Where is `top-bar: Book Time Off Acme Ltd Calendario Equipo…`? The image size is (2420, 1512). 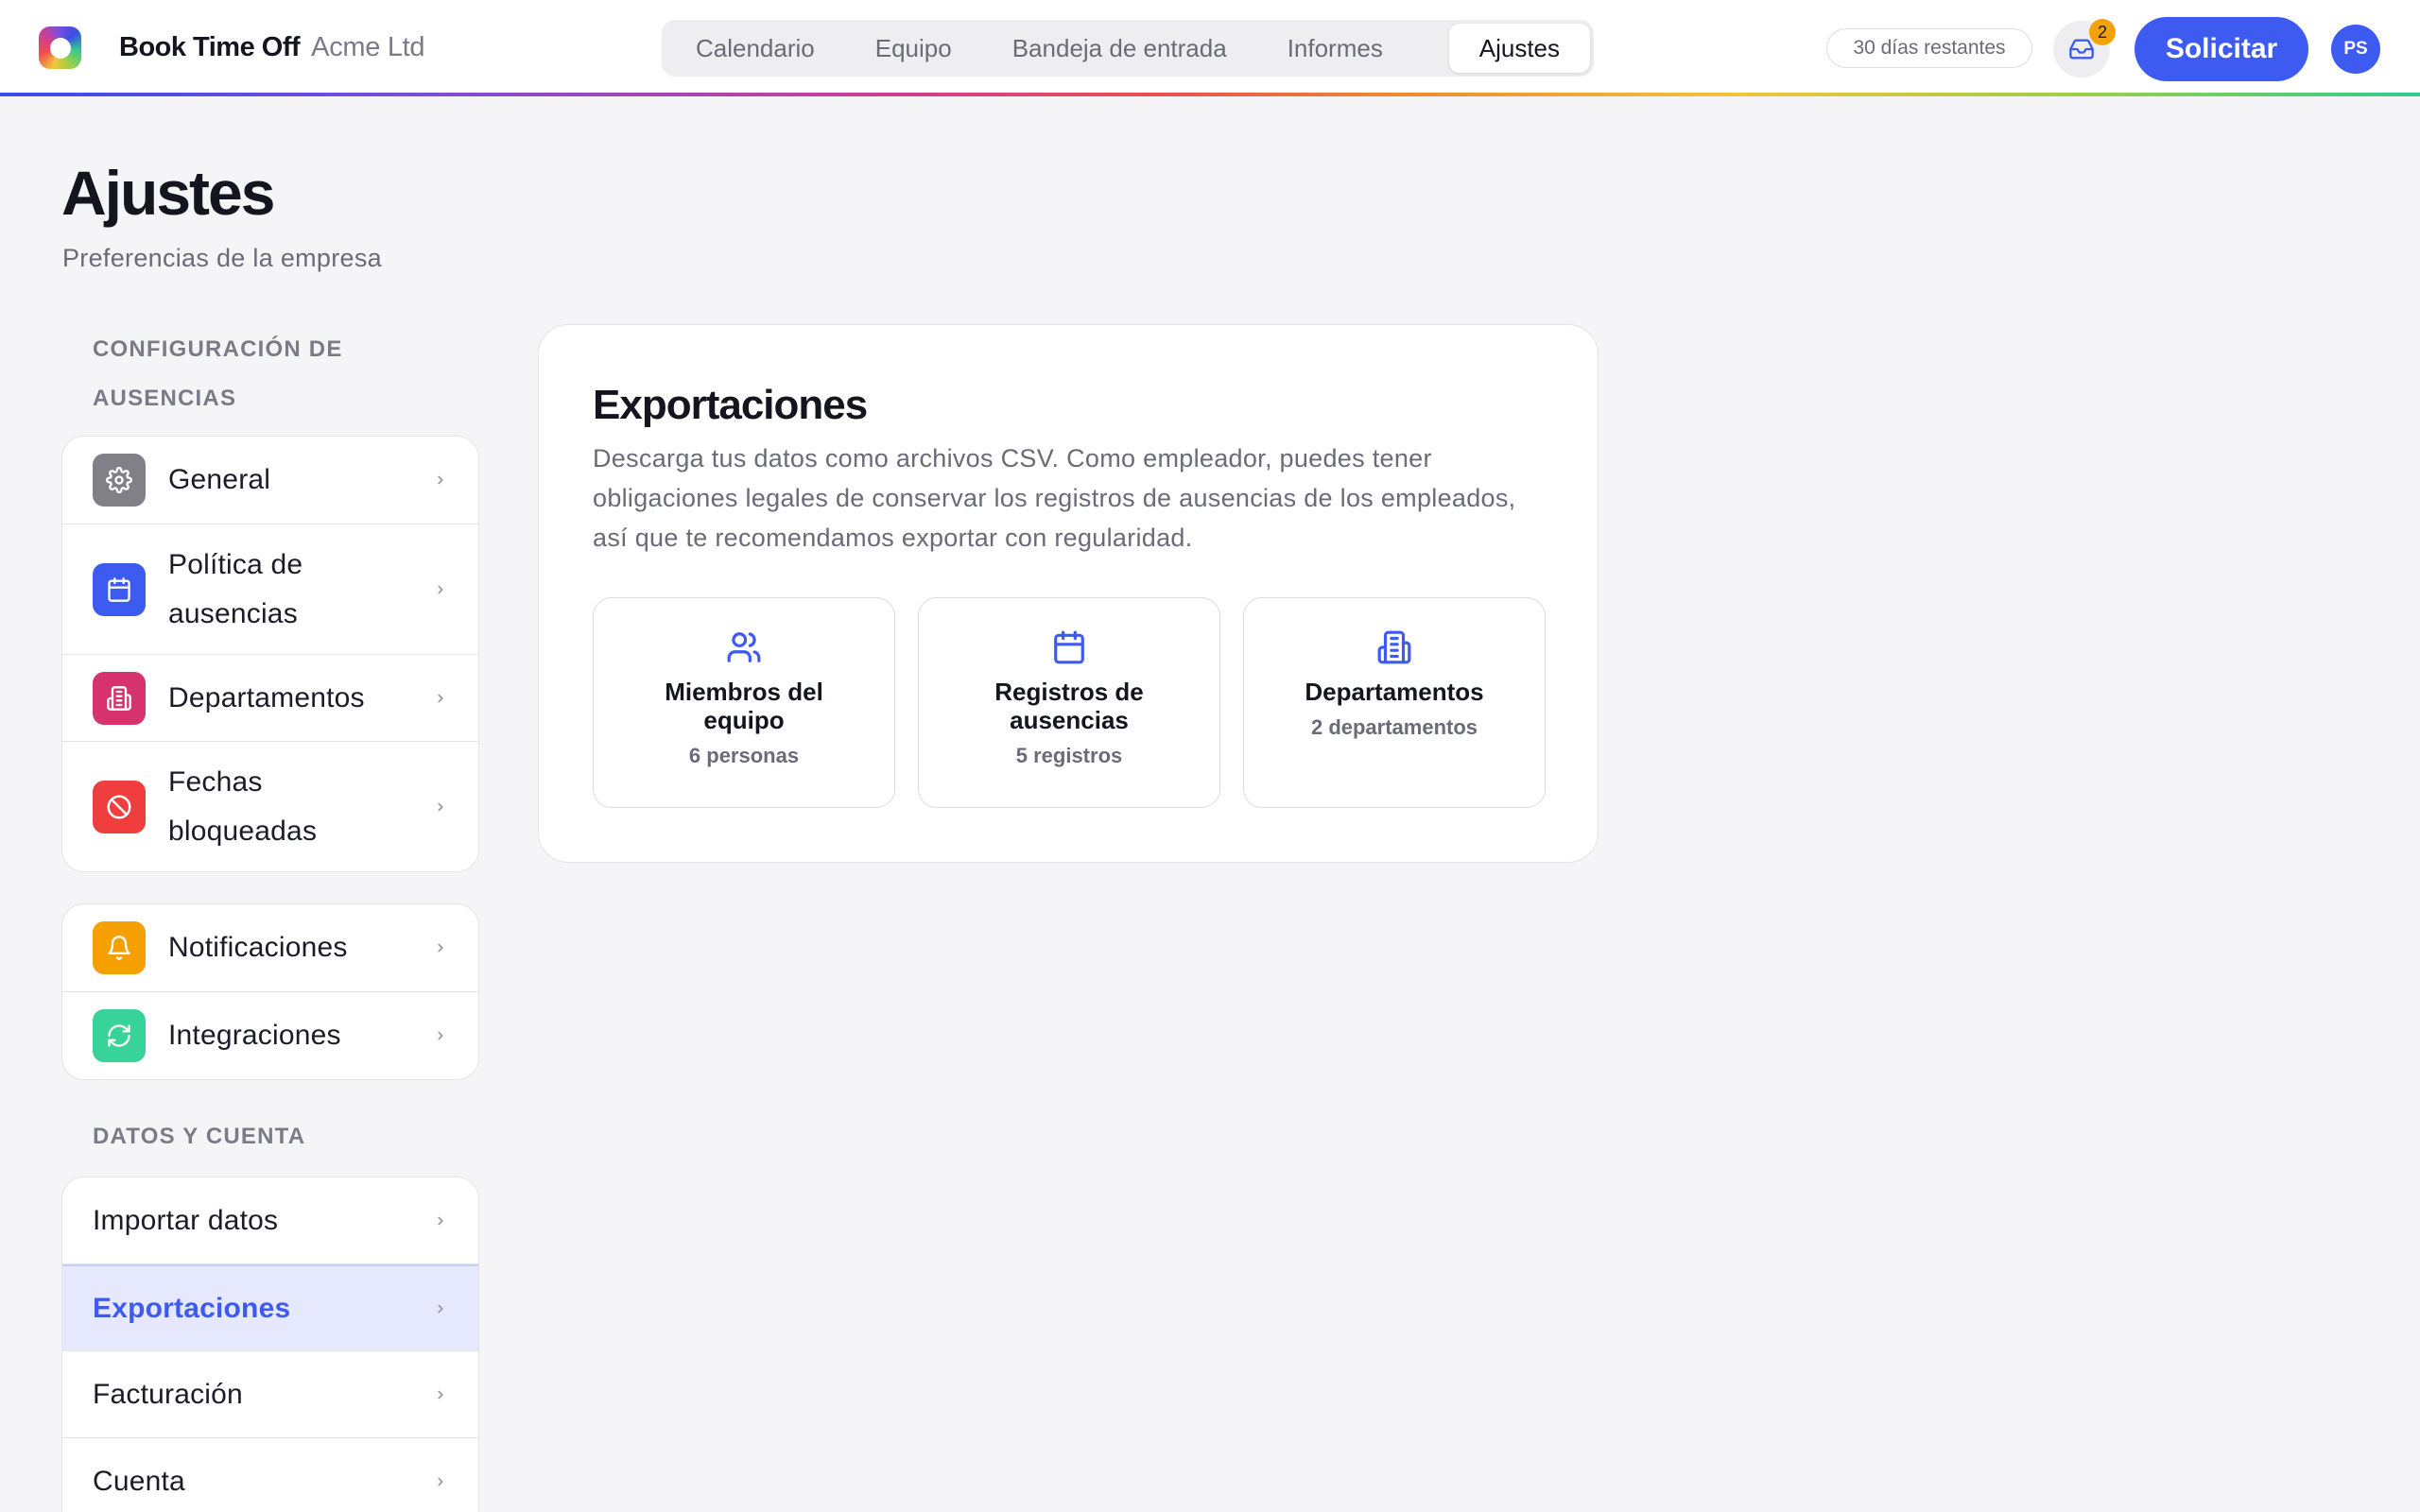 top-bar: Book Time Off Acme Ltd Calendario Equipo… is located at coordinates (1210, 47).